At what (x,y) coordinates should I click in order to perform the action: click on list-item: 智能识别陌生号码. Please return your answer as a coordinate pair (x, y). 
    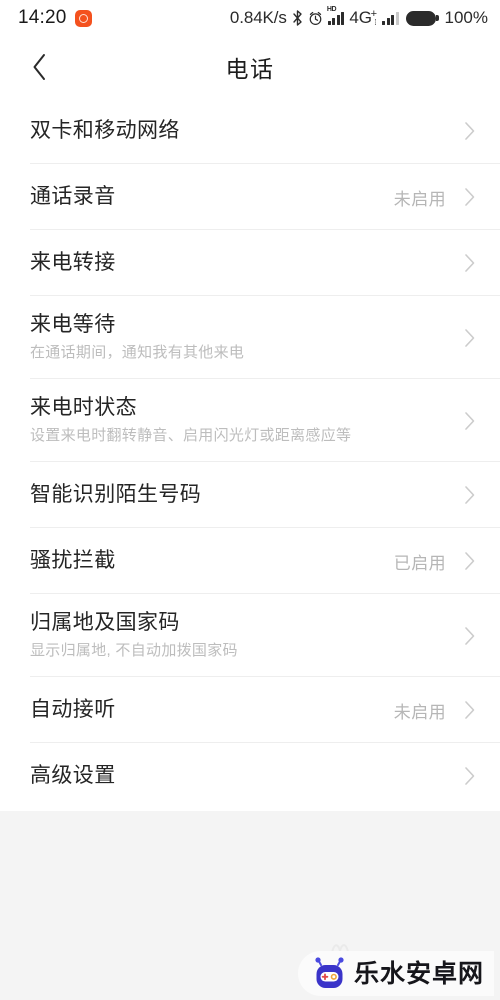
    Looking at the image, I should click on (250, 495).